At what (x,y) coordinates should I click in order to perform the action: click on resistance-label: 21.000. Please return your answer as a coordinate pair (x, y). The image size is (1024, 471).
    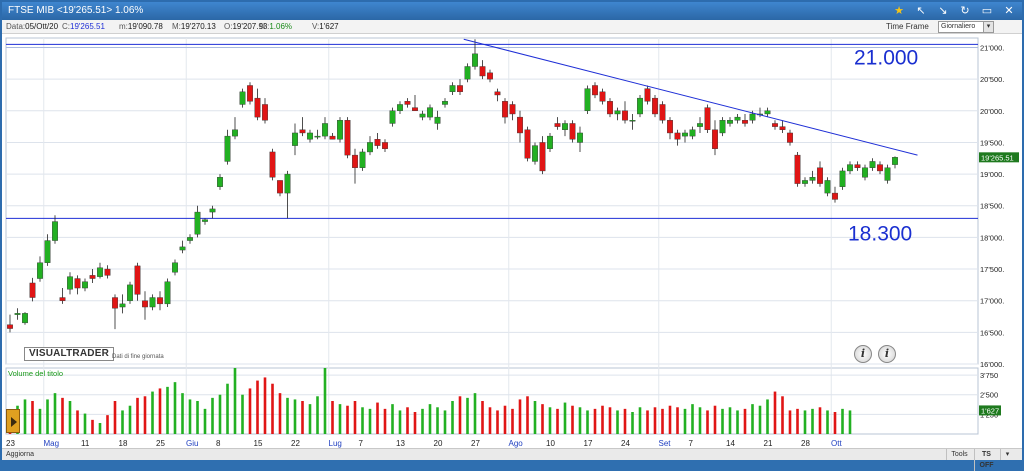
    Looking at the image, I should click on (886, 57).